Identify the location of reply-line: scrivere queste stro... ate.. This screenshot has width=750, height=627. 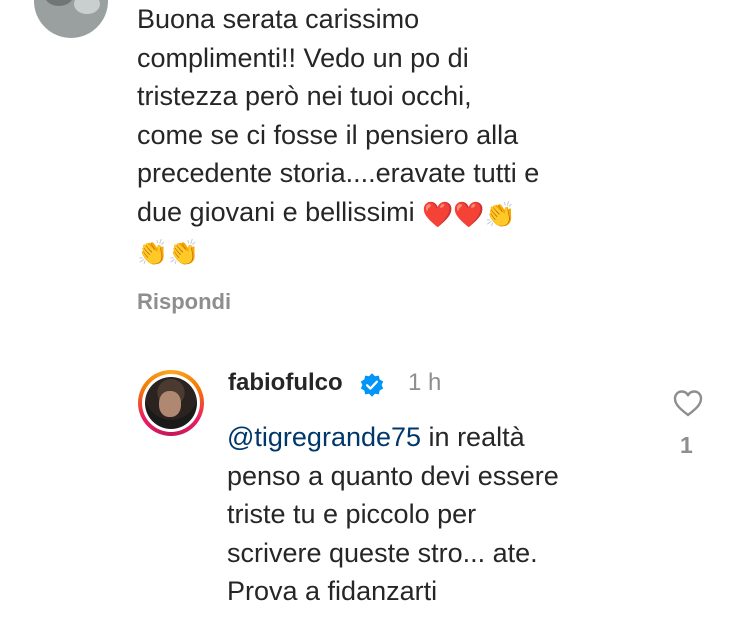
(382, 552).